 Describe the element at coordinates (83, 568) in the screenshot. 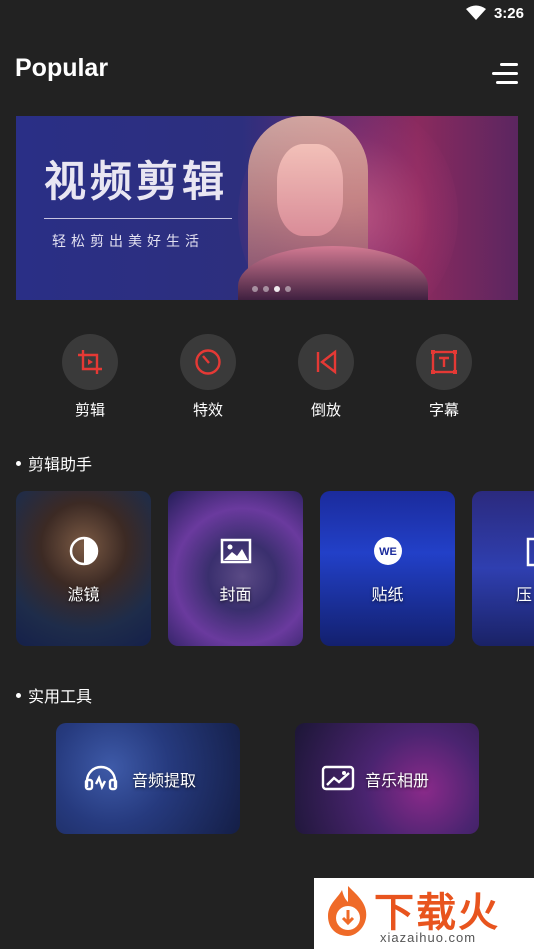

I see `card-filter: 滤镜` at that location.